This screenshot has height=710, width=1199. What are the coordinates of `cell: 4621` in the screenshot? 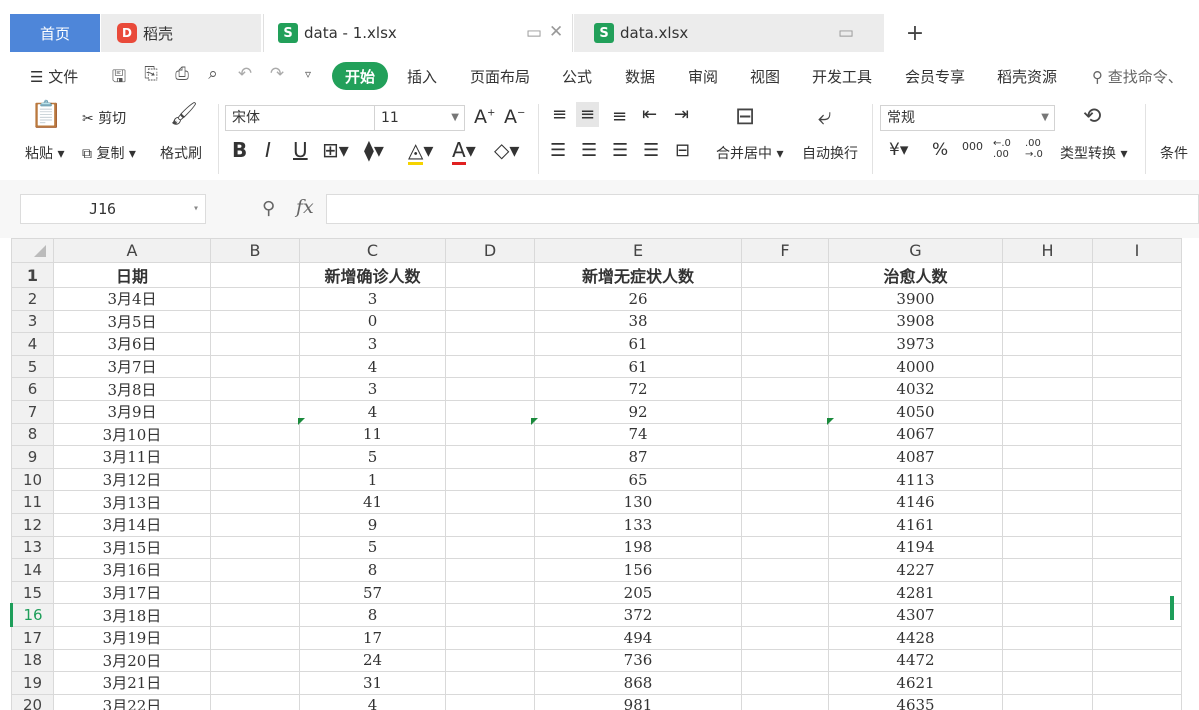 It's located at (915, 683).